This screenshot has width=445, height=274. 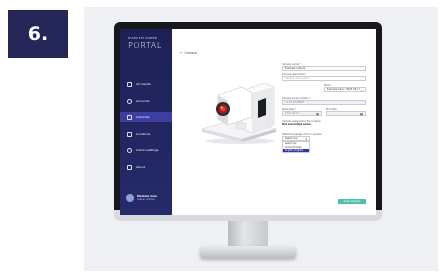 I want to click on accounts-icon, so click(x=129, y=101).